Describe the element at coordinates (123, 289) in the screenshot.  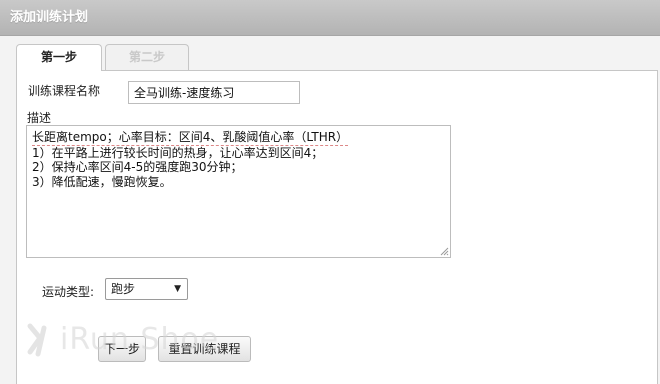
I see `sport-type-value: 跑步` at that location.